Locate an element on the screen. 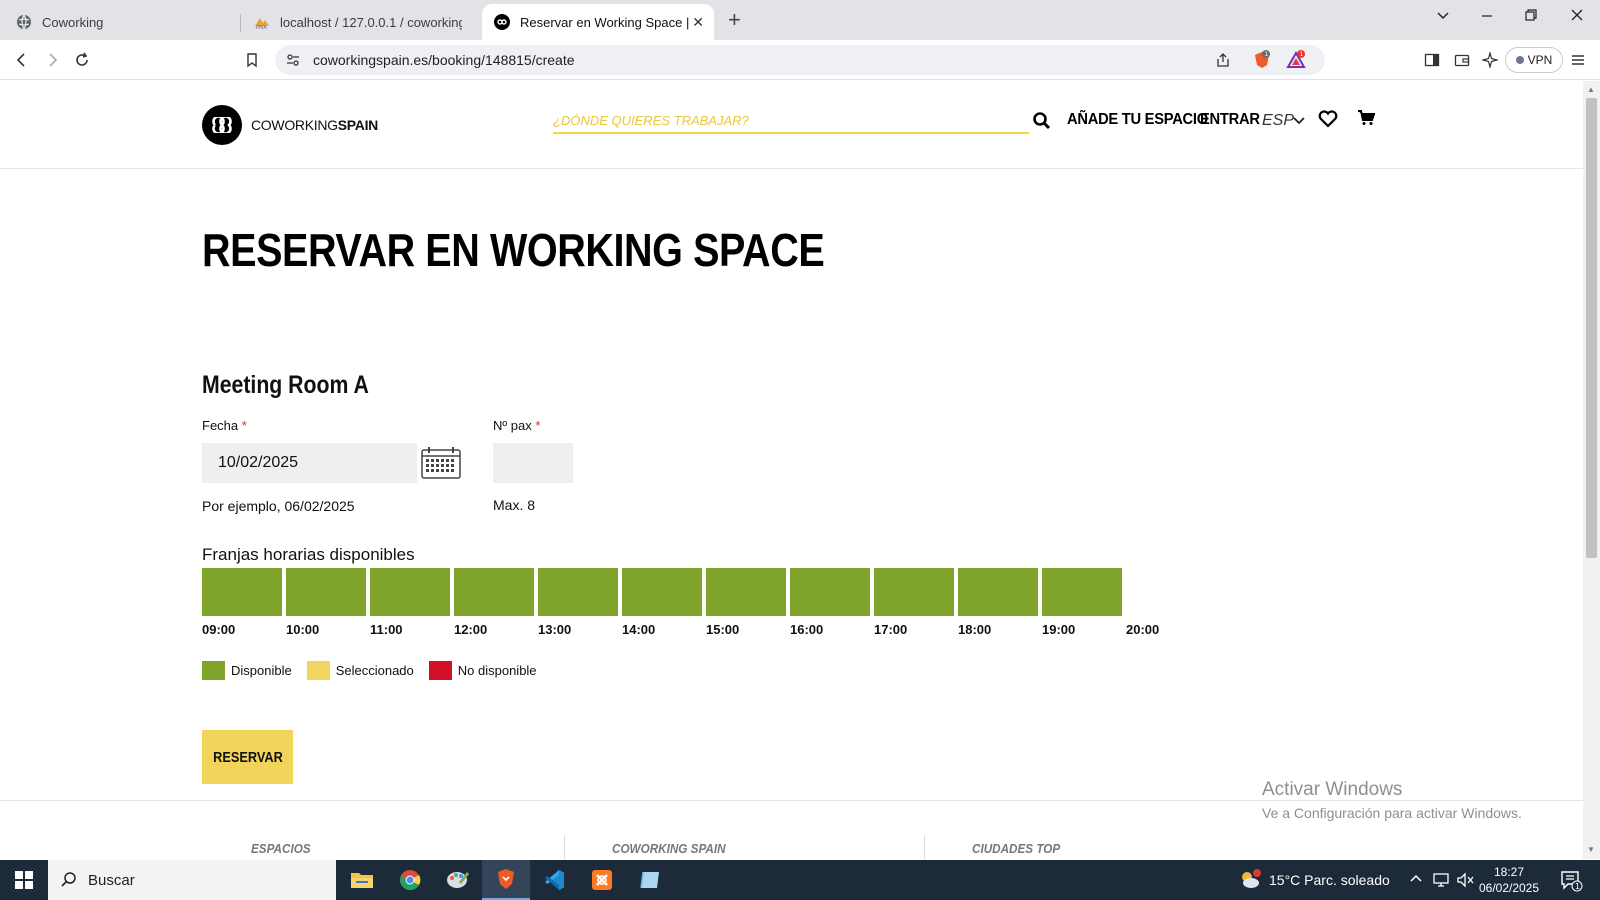  login-link: ENTRAR is located at coordinates (1230, 120).